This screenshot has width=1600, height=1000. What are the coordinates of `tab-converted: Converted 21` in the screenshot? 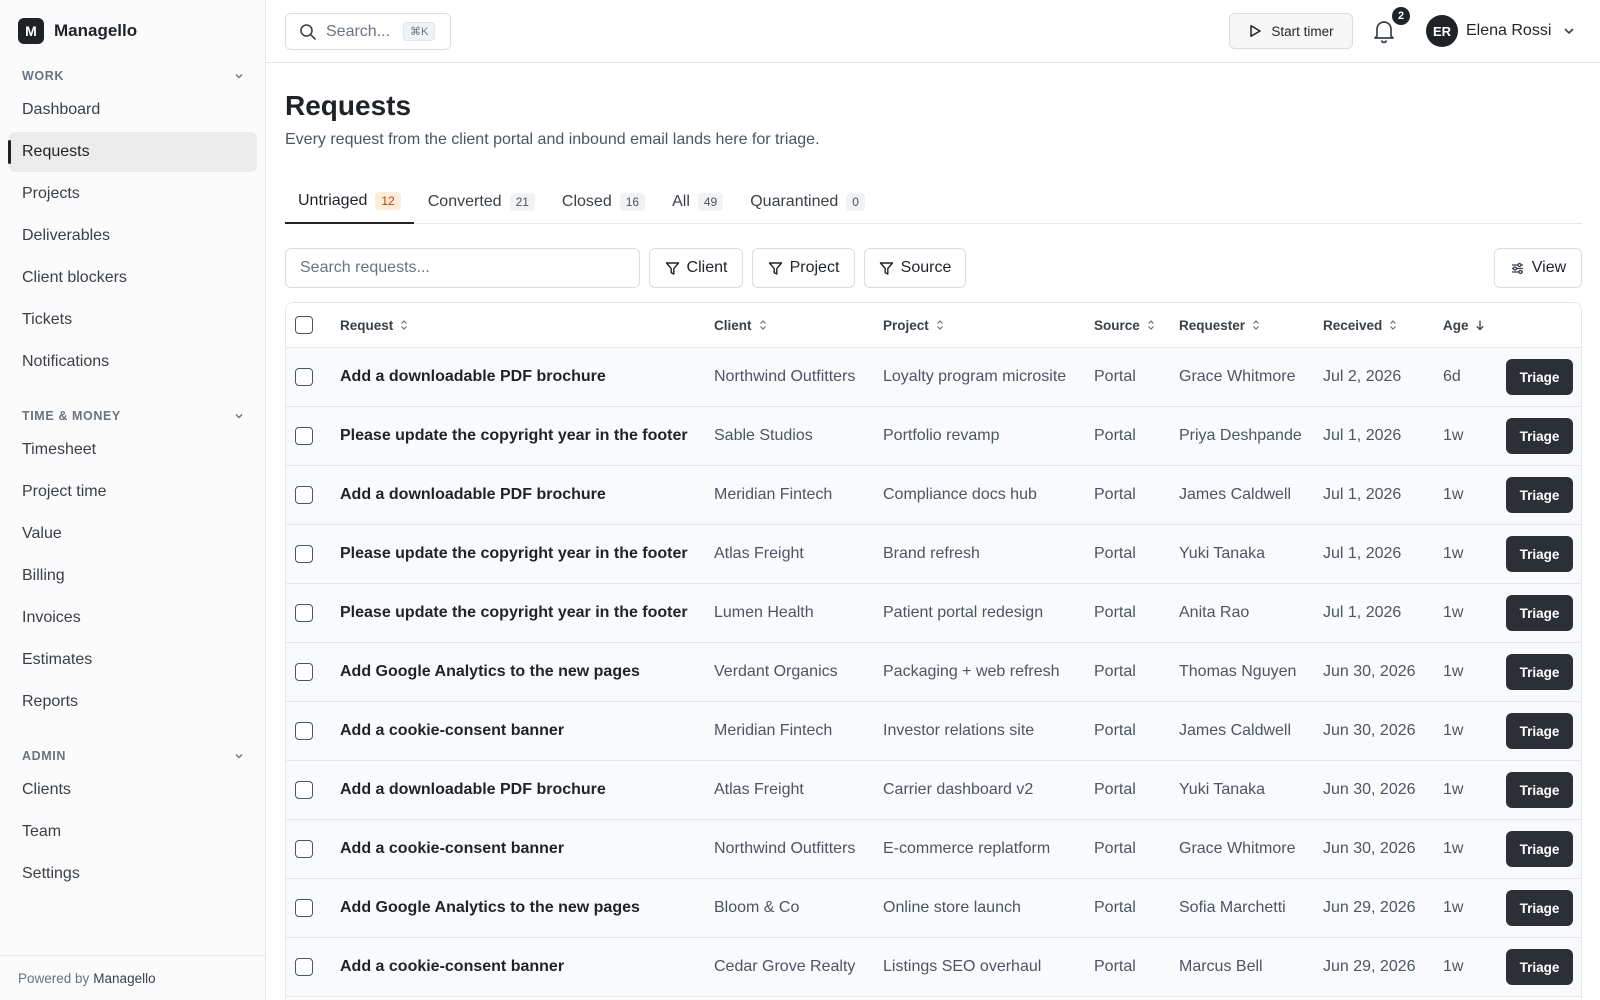 It's located at (481, 202).